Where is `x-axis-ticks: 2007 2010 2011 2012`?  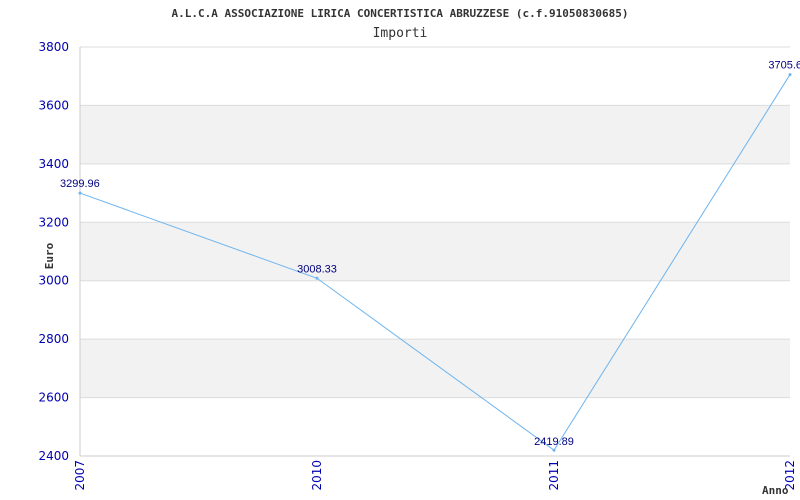
x-axis-ticks: 2007 2010 2011 2012 is located at coordinates (435, 475).